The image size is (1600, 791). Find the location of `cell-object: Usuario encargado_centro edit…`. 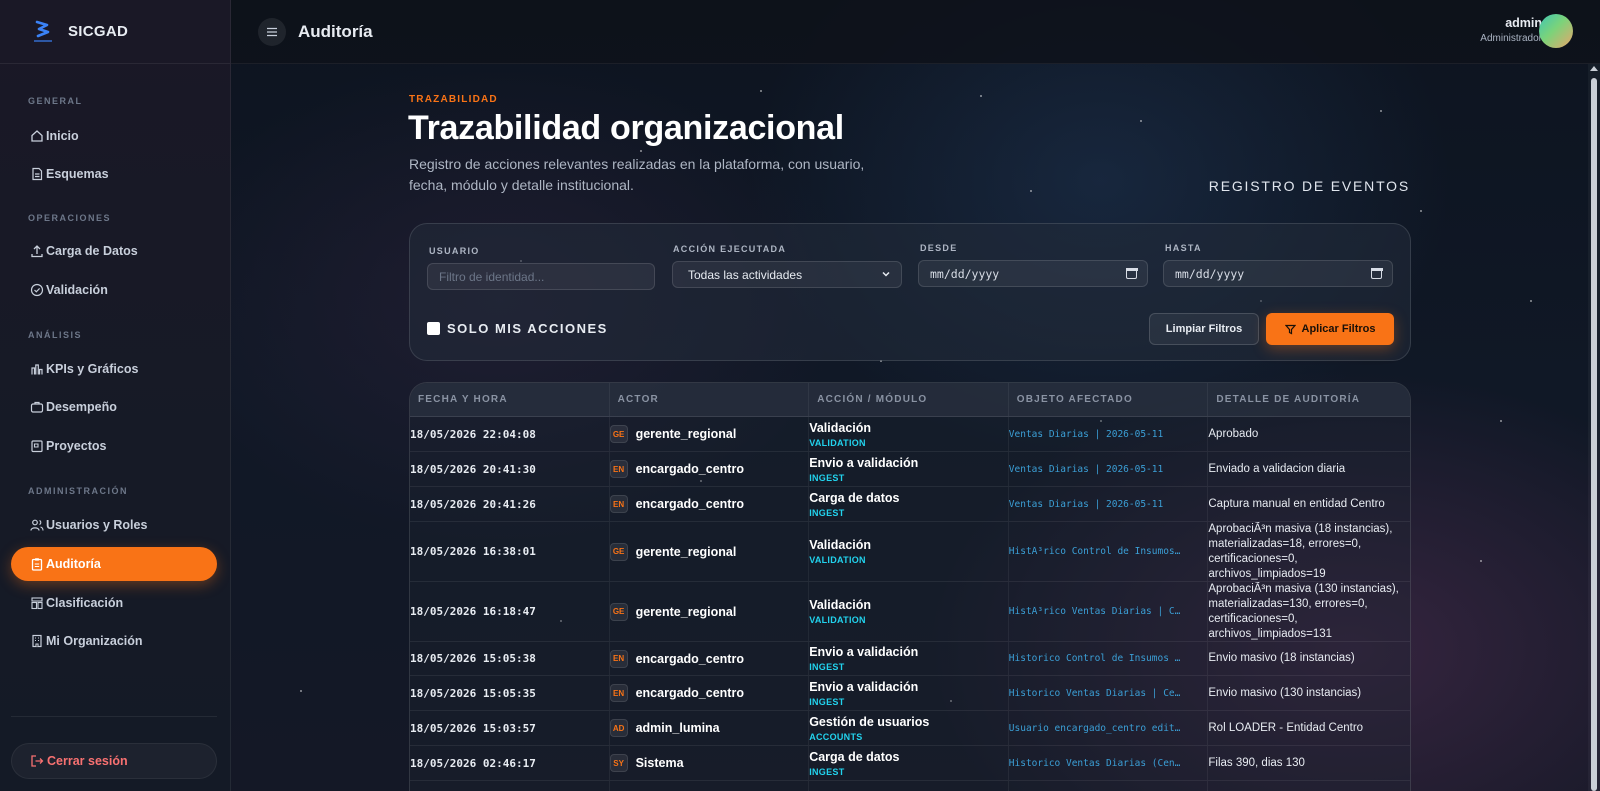

cell-object: Usuario encargado_centro edit… is located at coordinates (1109, 728).